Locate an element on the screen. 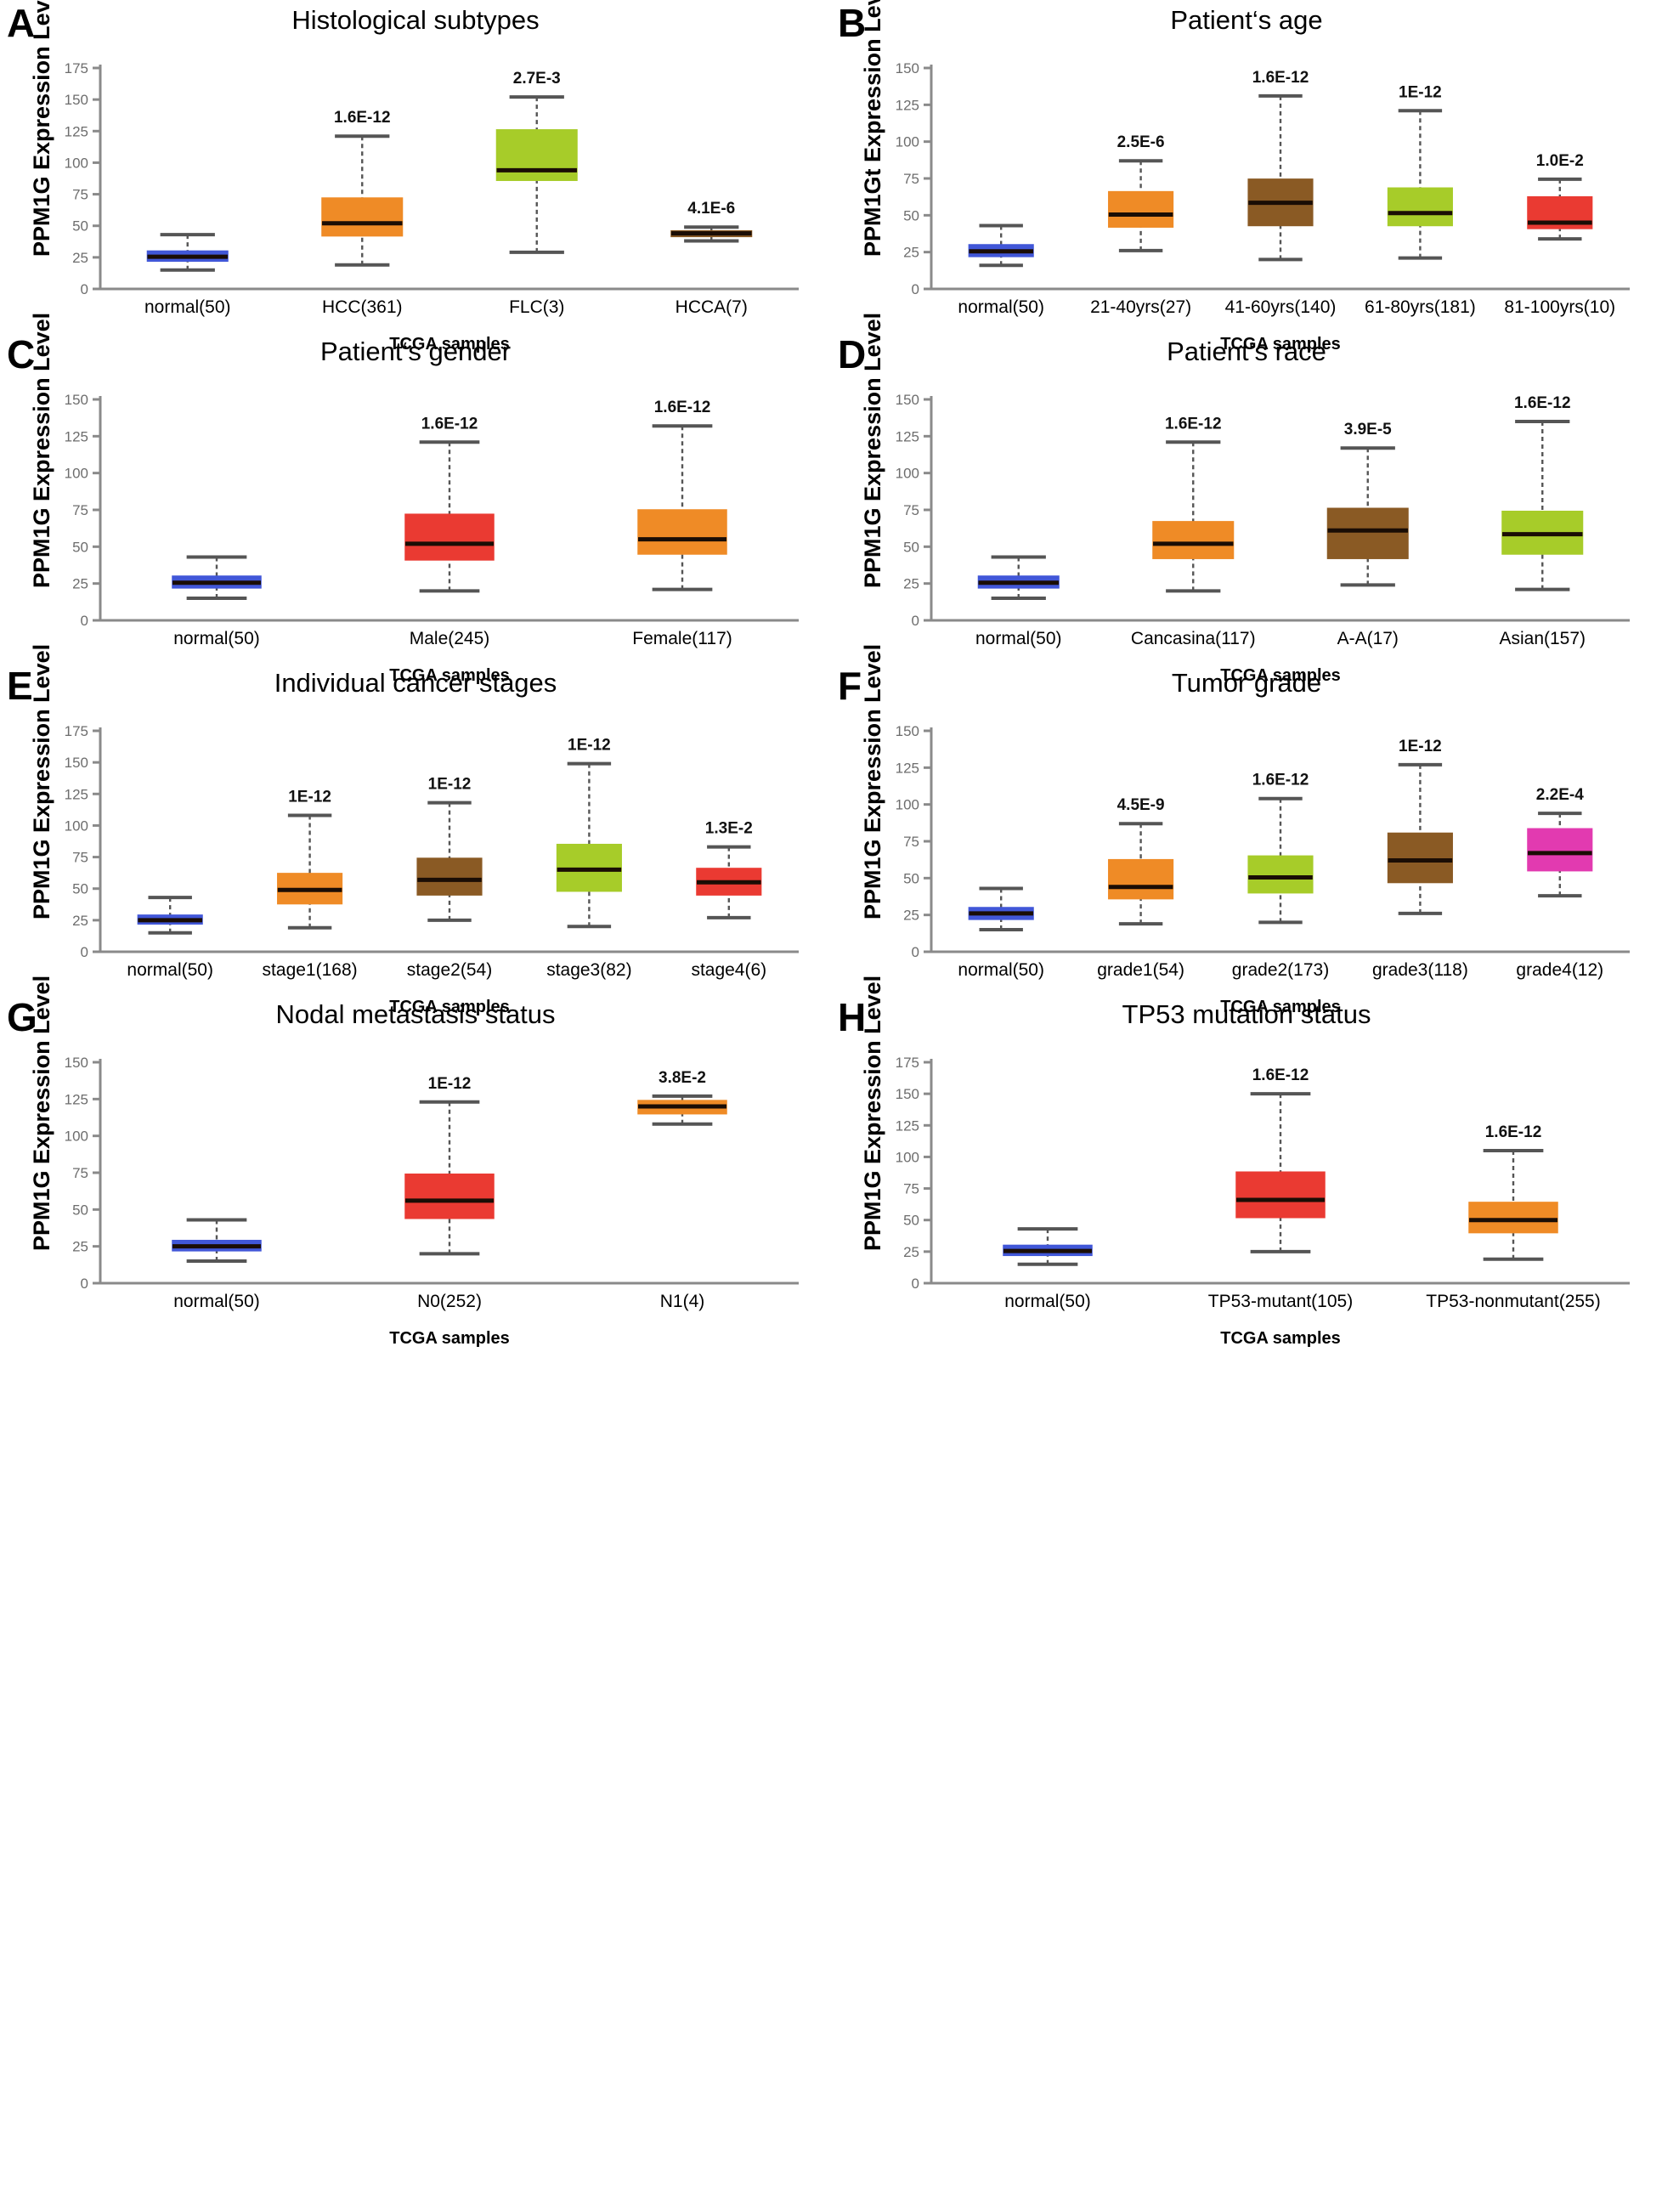  category-label: TP53-nonmutant(255) is located at coordinates (1513, 1301).